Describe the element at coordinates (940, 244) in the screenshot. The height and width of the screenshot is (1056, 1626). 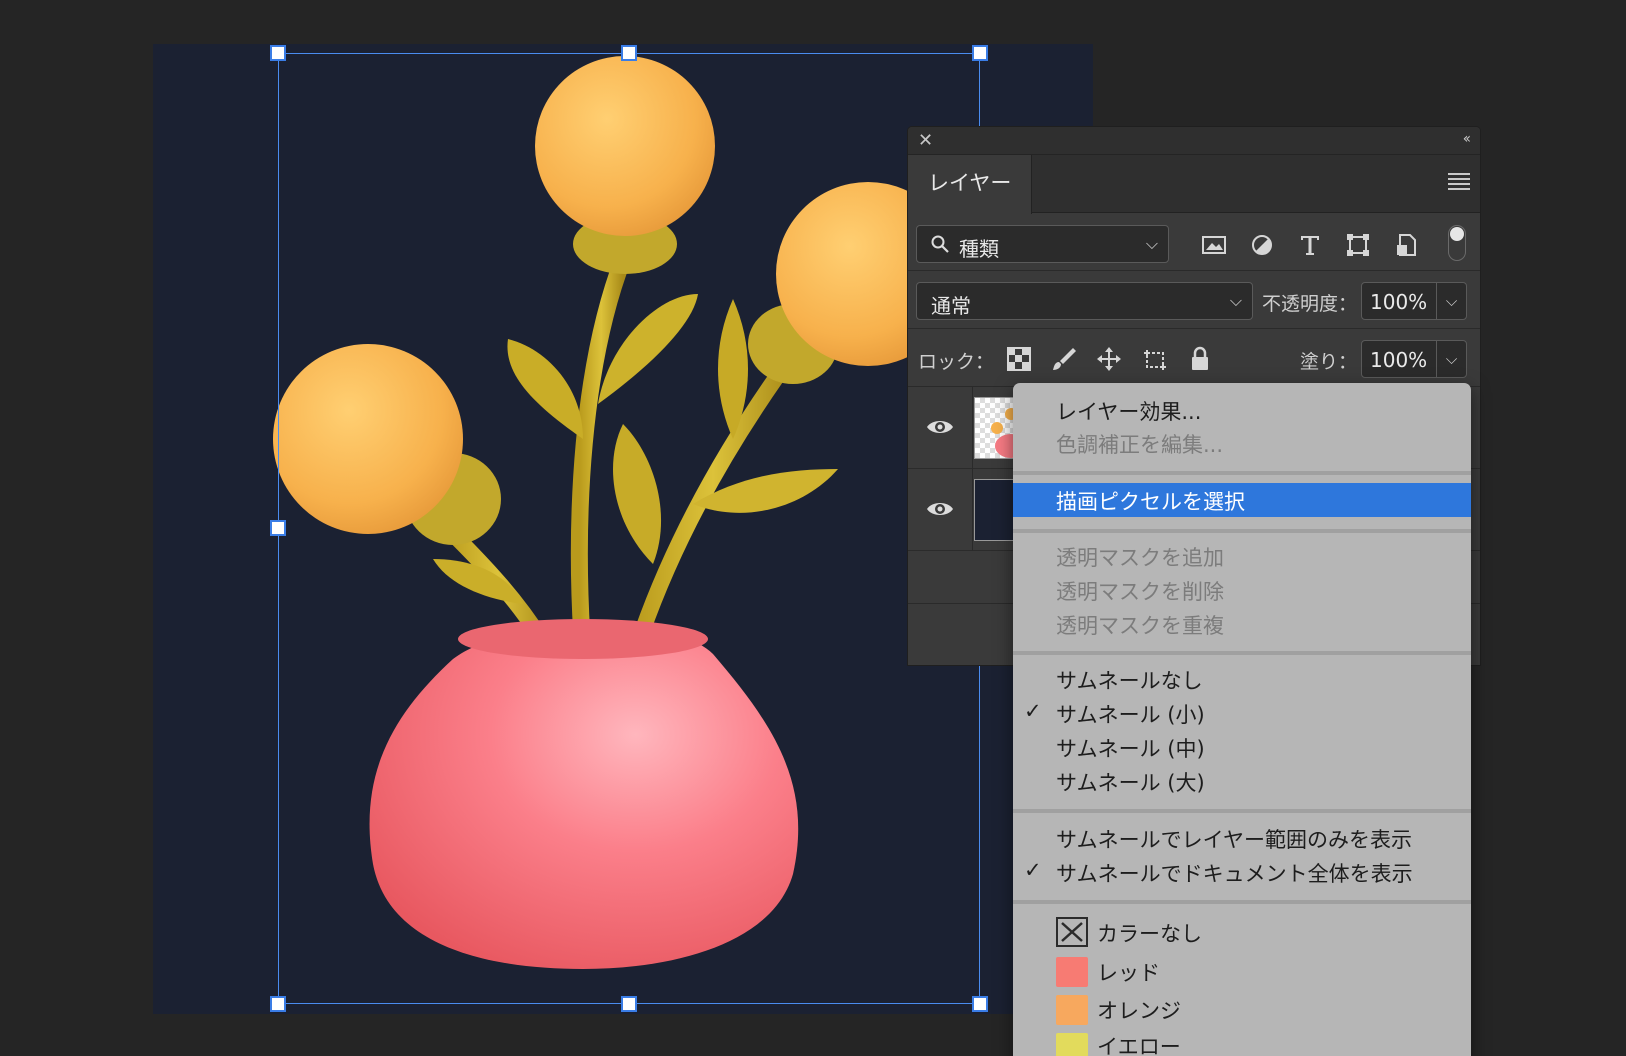
I see `search-icon` at that location.